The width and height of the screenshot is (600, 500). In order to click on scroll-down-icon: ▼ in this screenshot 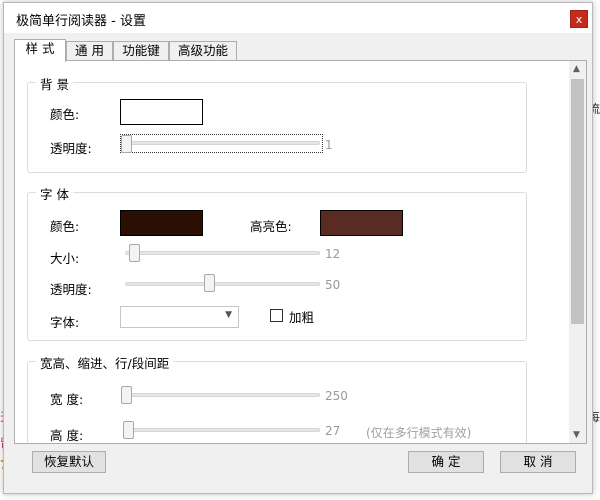, I will do `click(576, 435)`.